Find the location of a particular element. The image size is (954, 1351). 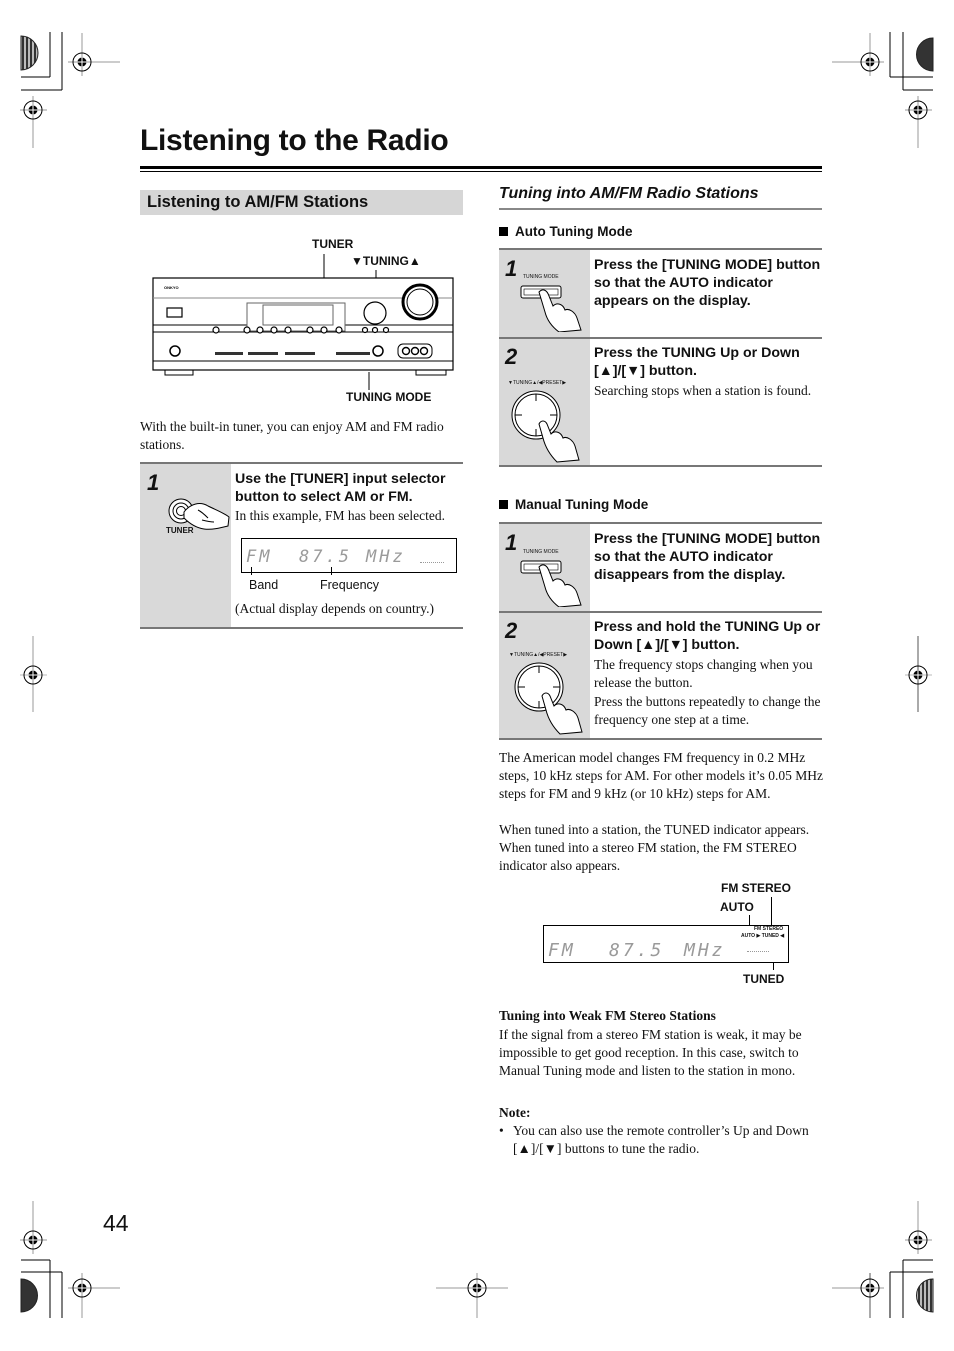

title-rule-thin is located at coordinates (481, 171).